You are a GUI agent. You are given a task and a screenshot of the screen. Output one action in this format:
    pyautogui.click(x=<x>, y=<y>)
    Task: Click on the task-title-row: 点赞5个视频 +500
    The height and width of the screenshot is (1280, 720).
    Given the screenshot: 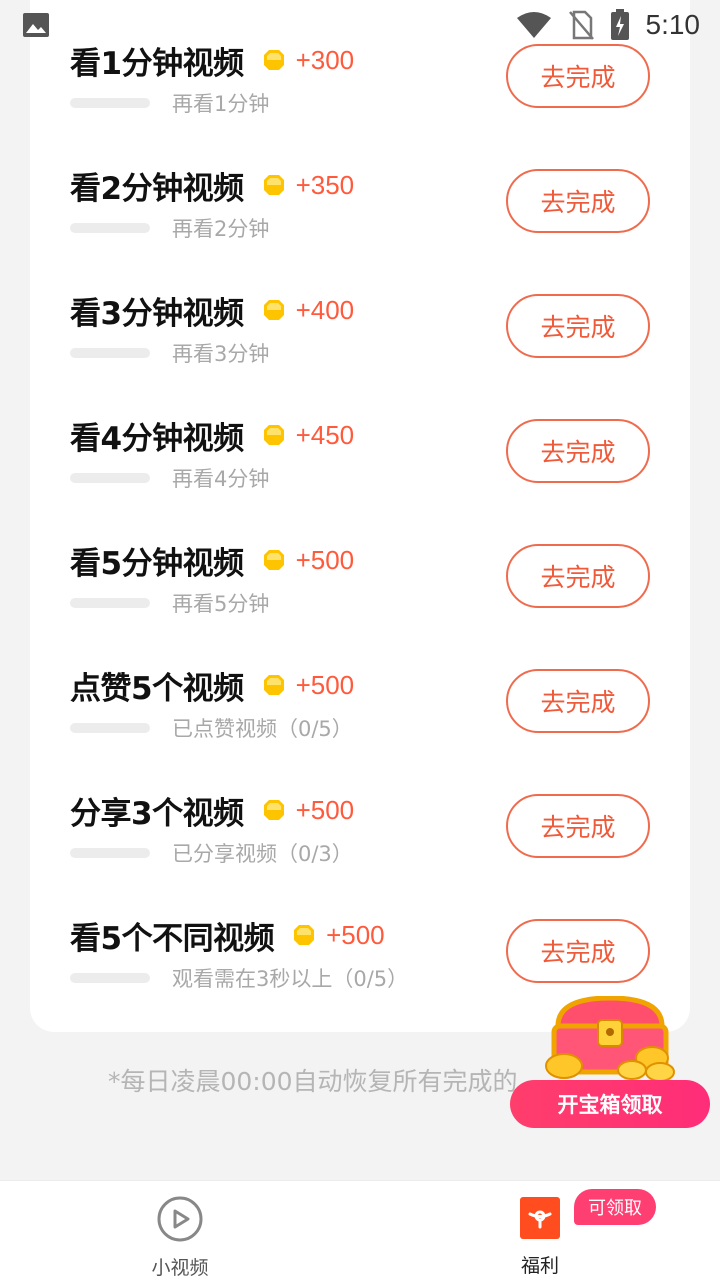 What is the action you would take?
    pyautogui.click(x=212, y=686)
    